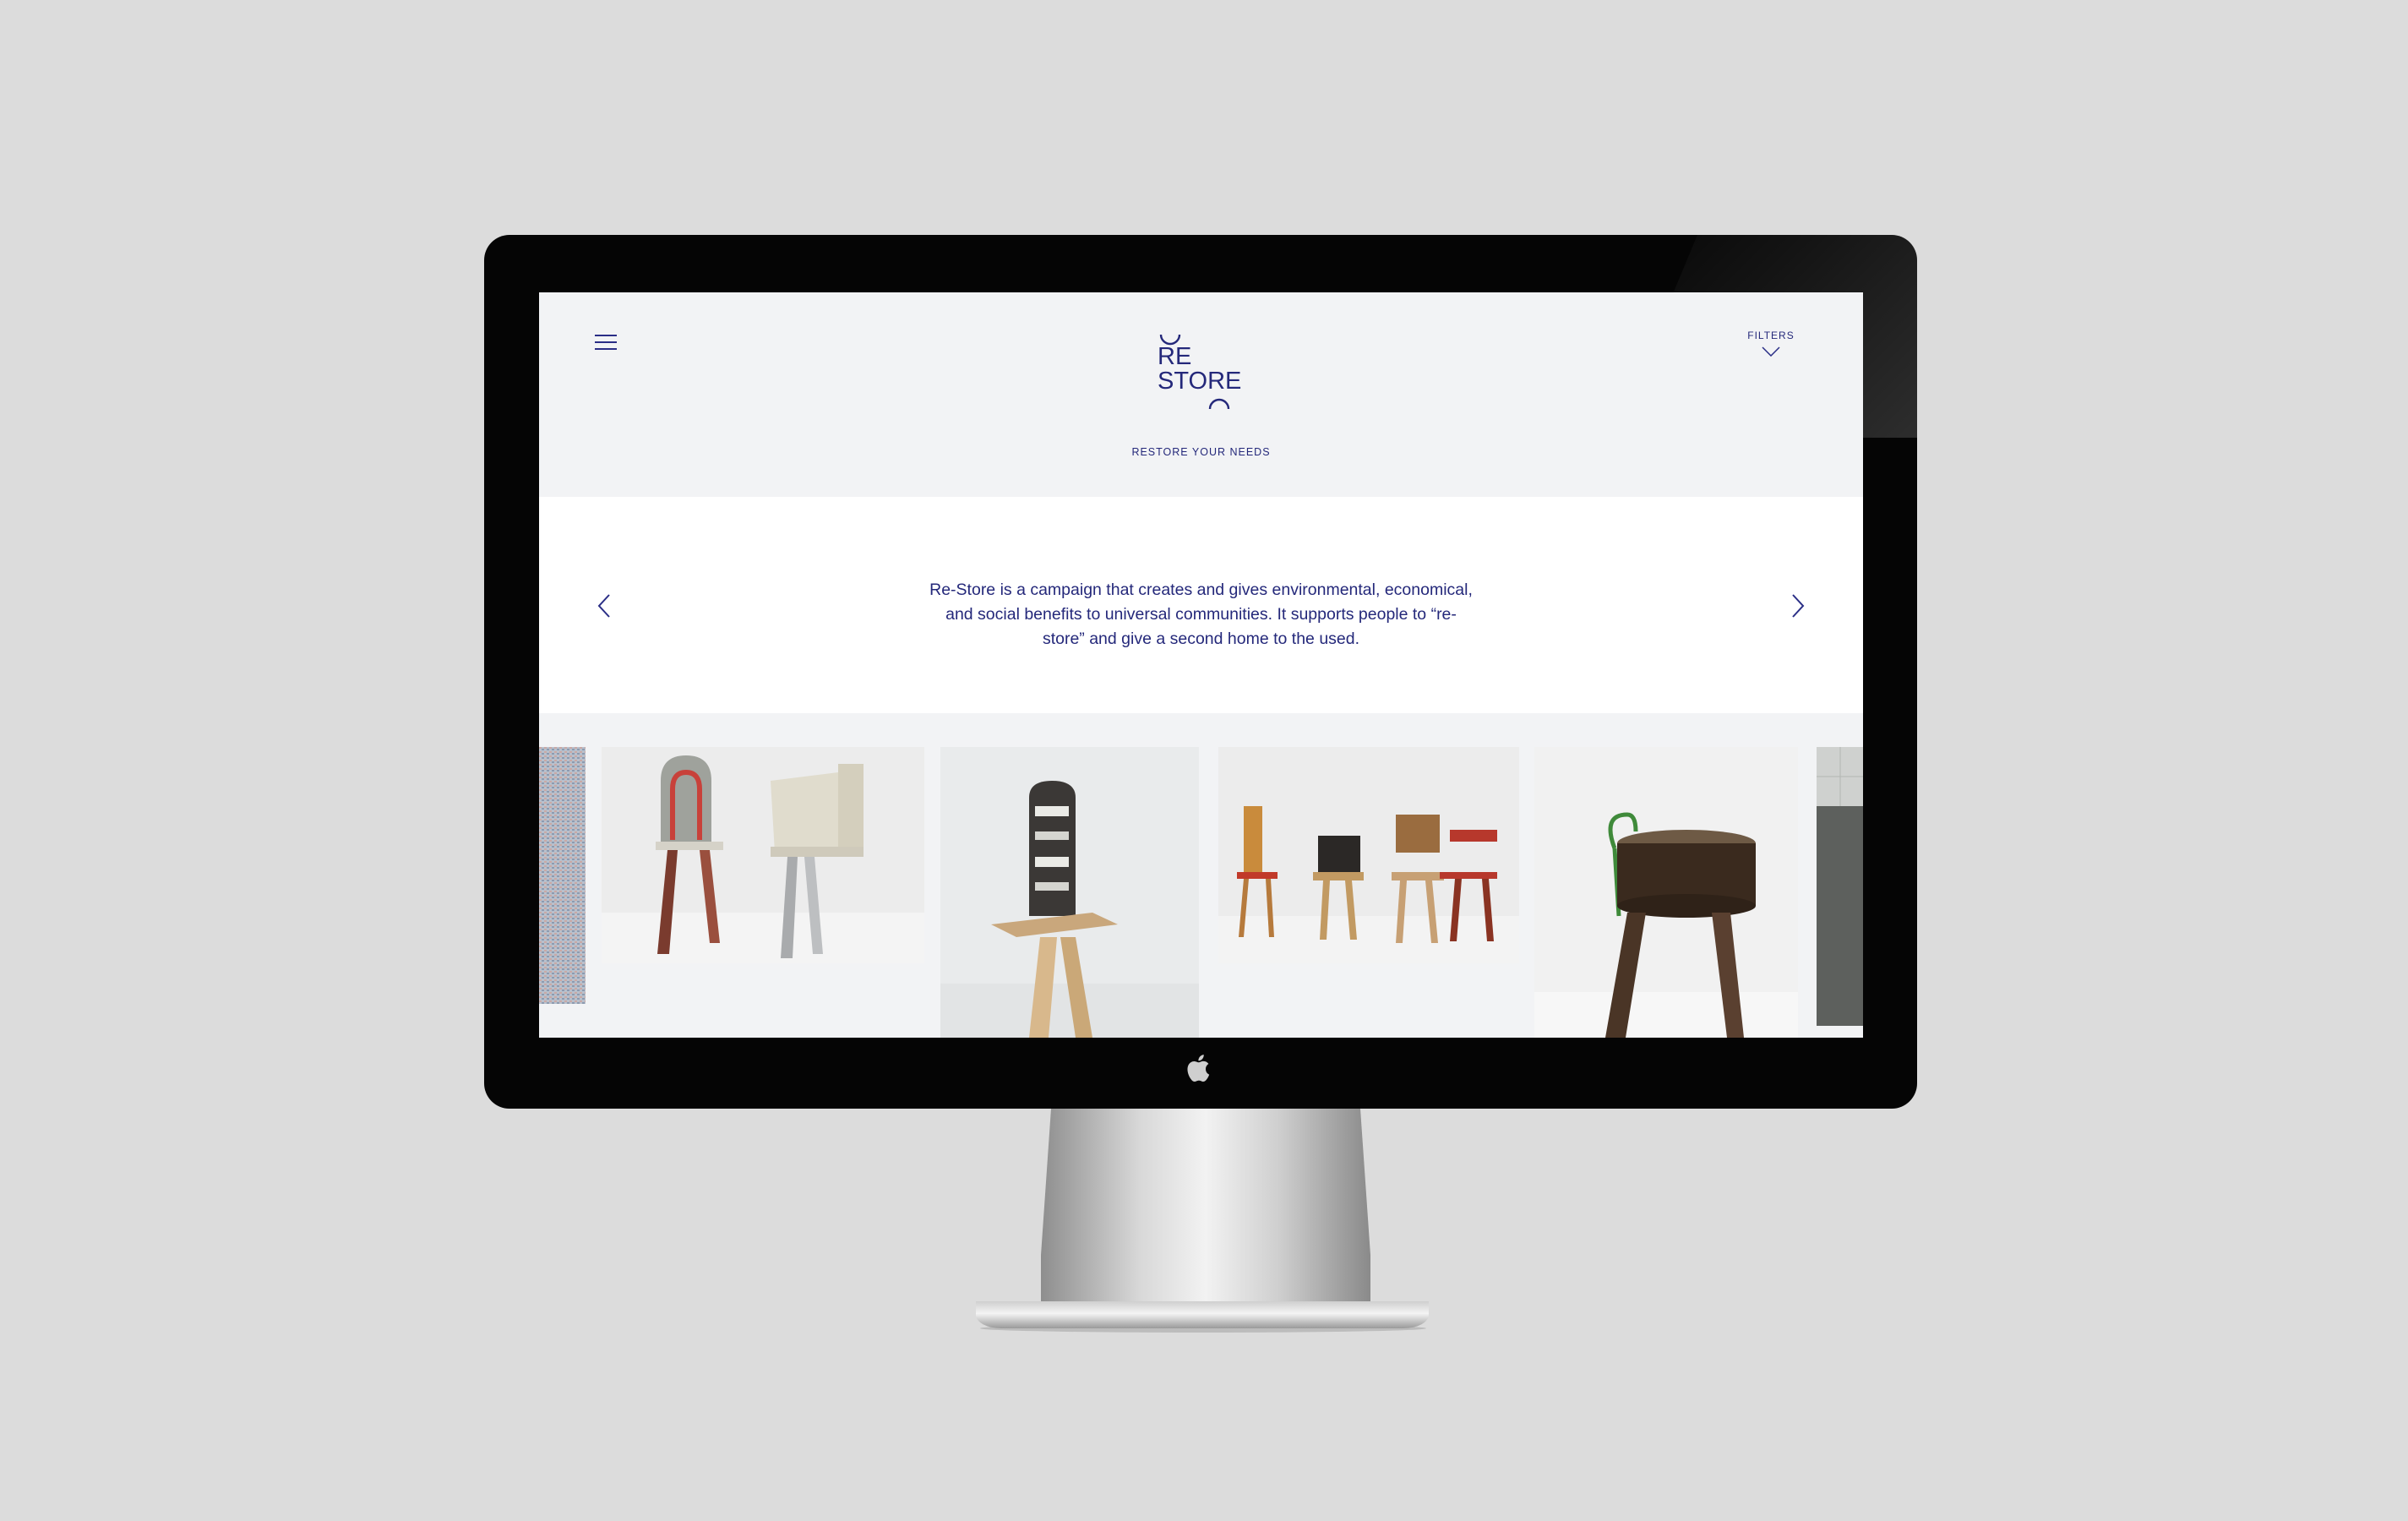  I want to click on restore-logo: RE STORE, so click(1200, 375).